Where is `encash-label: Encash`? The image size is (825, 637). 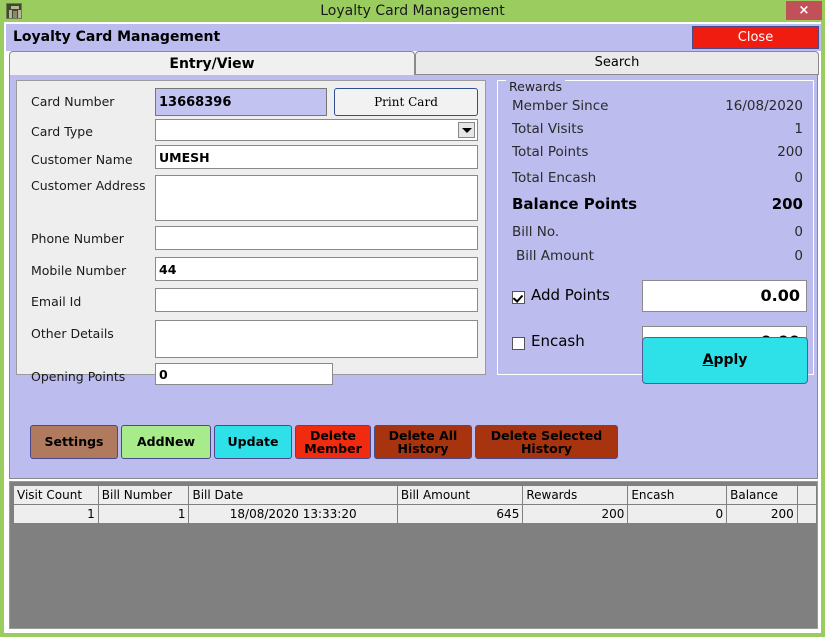
encash-label: Encash is located at coordinates (558, 341).